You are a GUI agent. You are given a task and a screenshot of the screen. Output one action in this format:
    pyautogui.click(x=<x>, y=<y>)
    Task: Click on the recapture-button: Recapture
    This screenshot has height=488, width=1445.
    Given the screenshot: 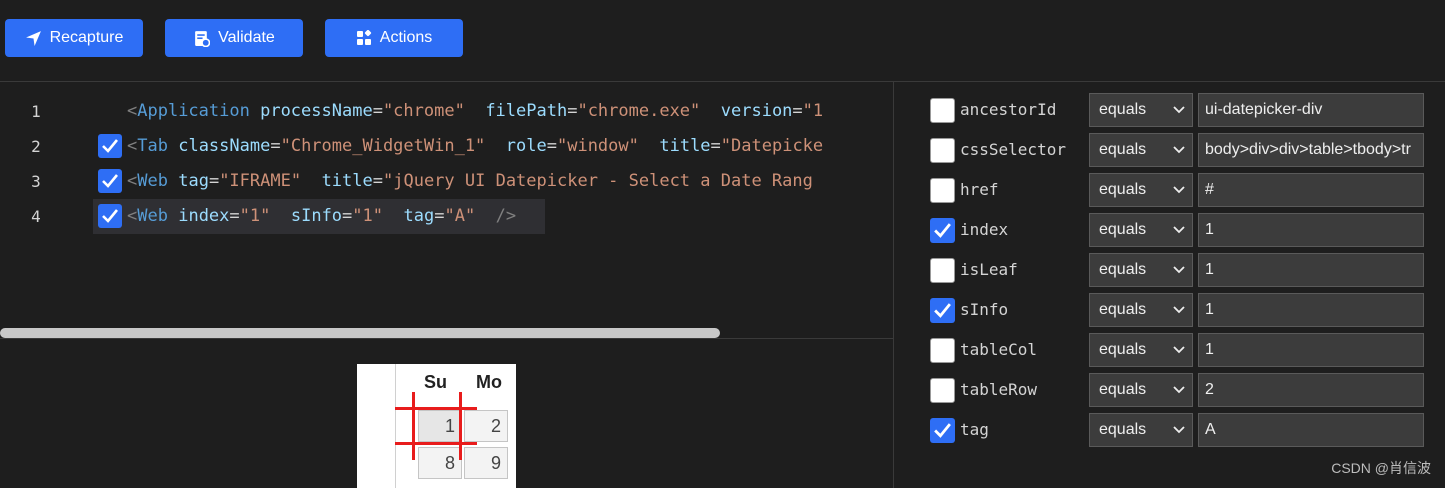 What is the action you would take?
    pyautogui.click(x=74, y=38)
    